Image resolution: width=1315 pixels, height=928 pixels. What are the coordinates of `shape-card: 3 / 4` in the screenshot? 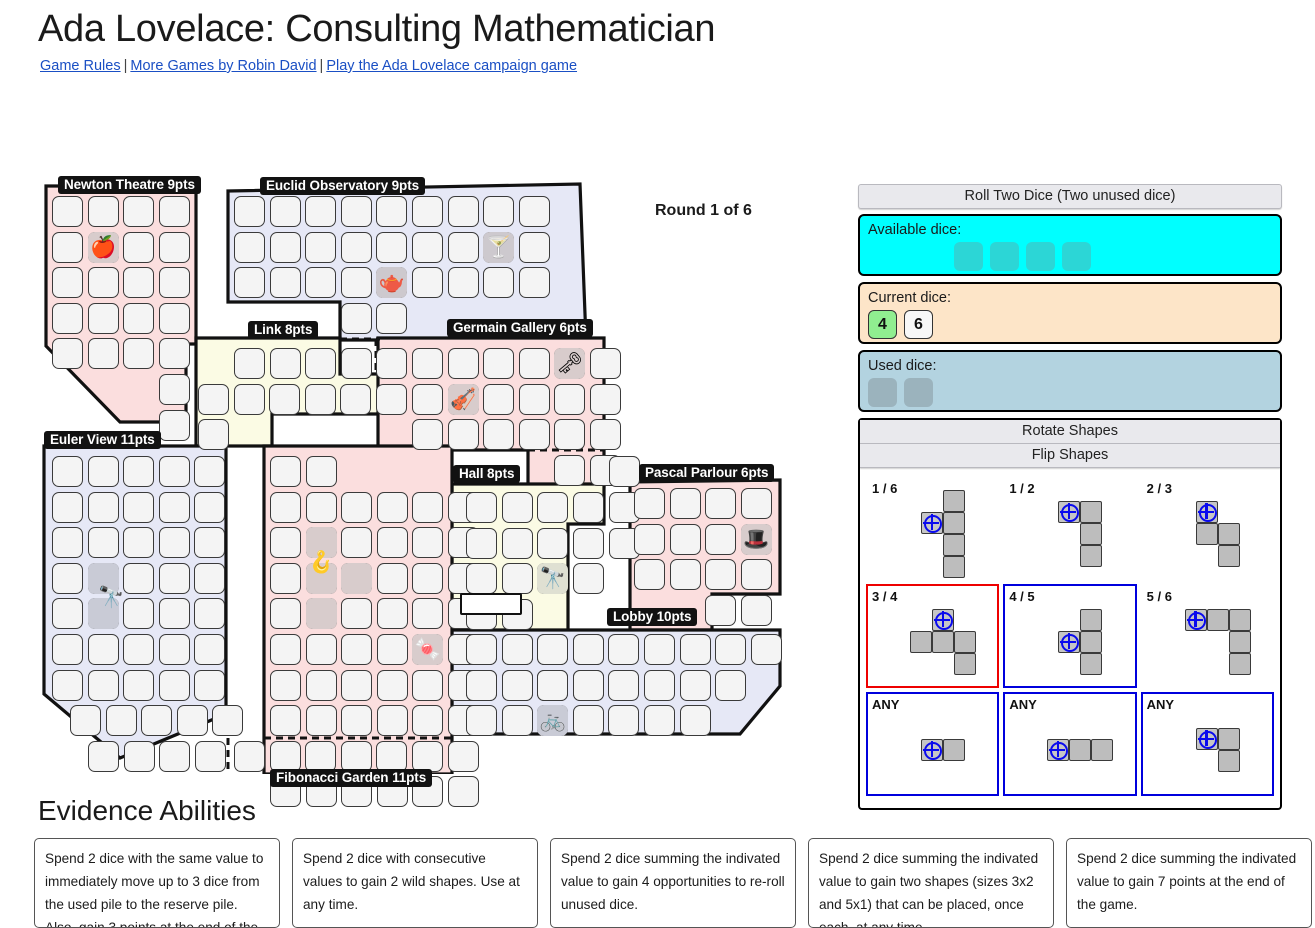 It's located at (933, 636).